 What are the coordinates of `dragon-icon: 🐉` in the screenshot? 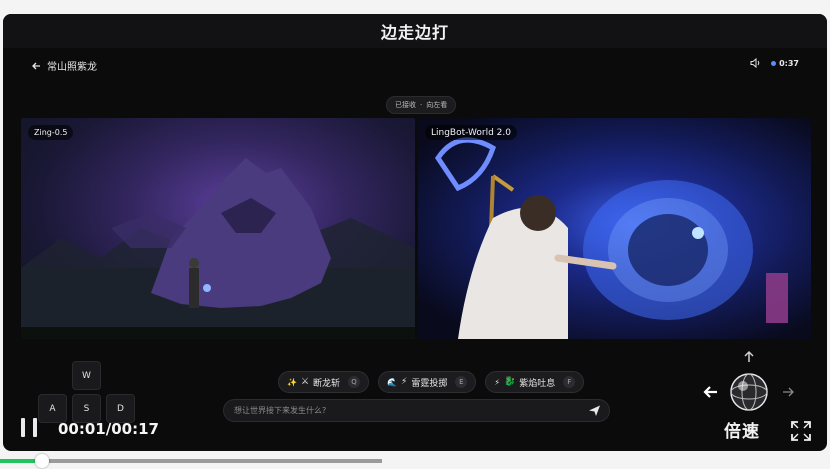 It's located at (510, 382).